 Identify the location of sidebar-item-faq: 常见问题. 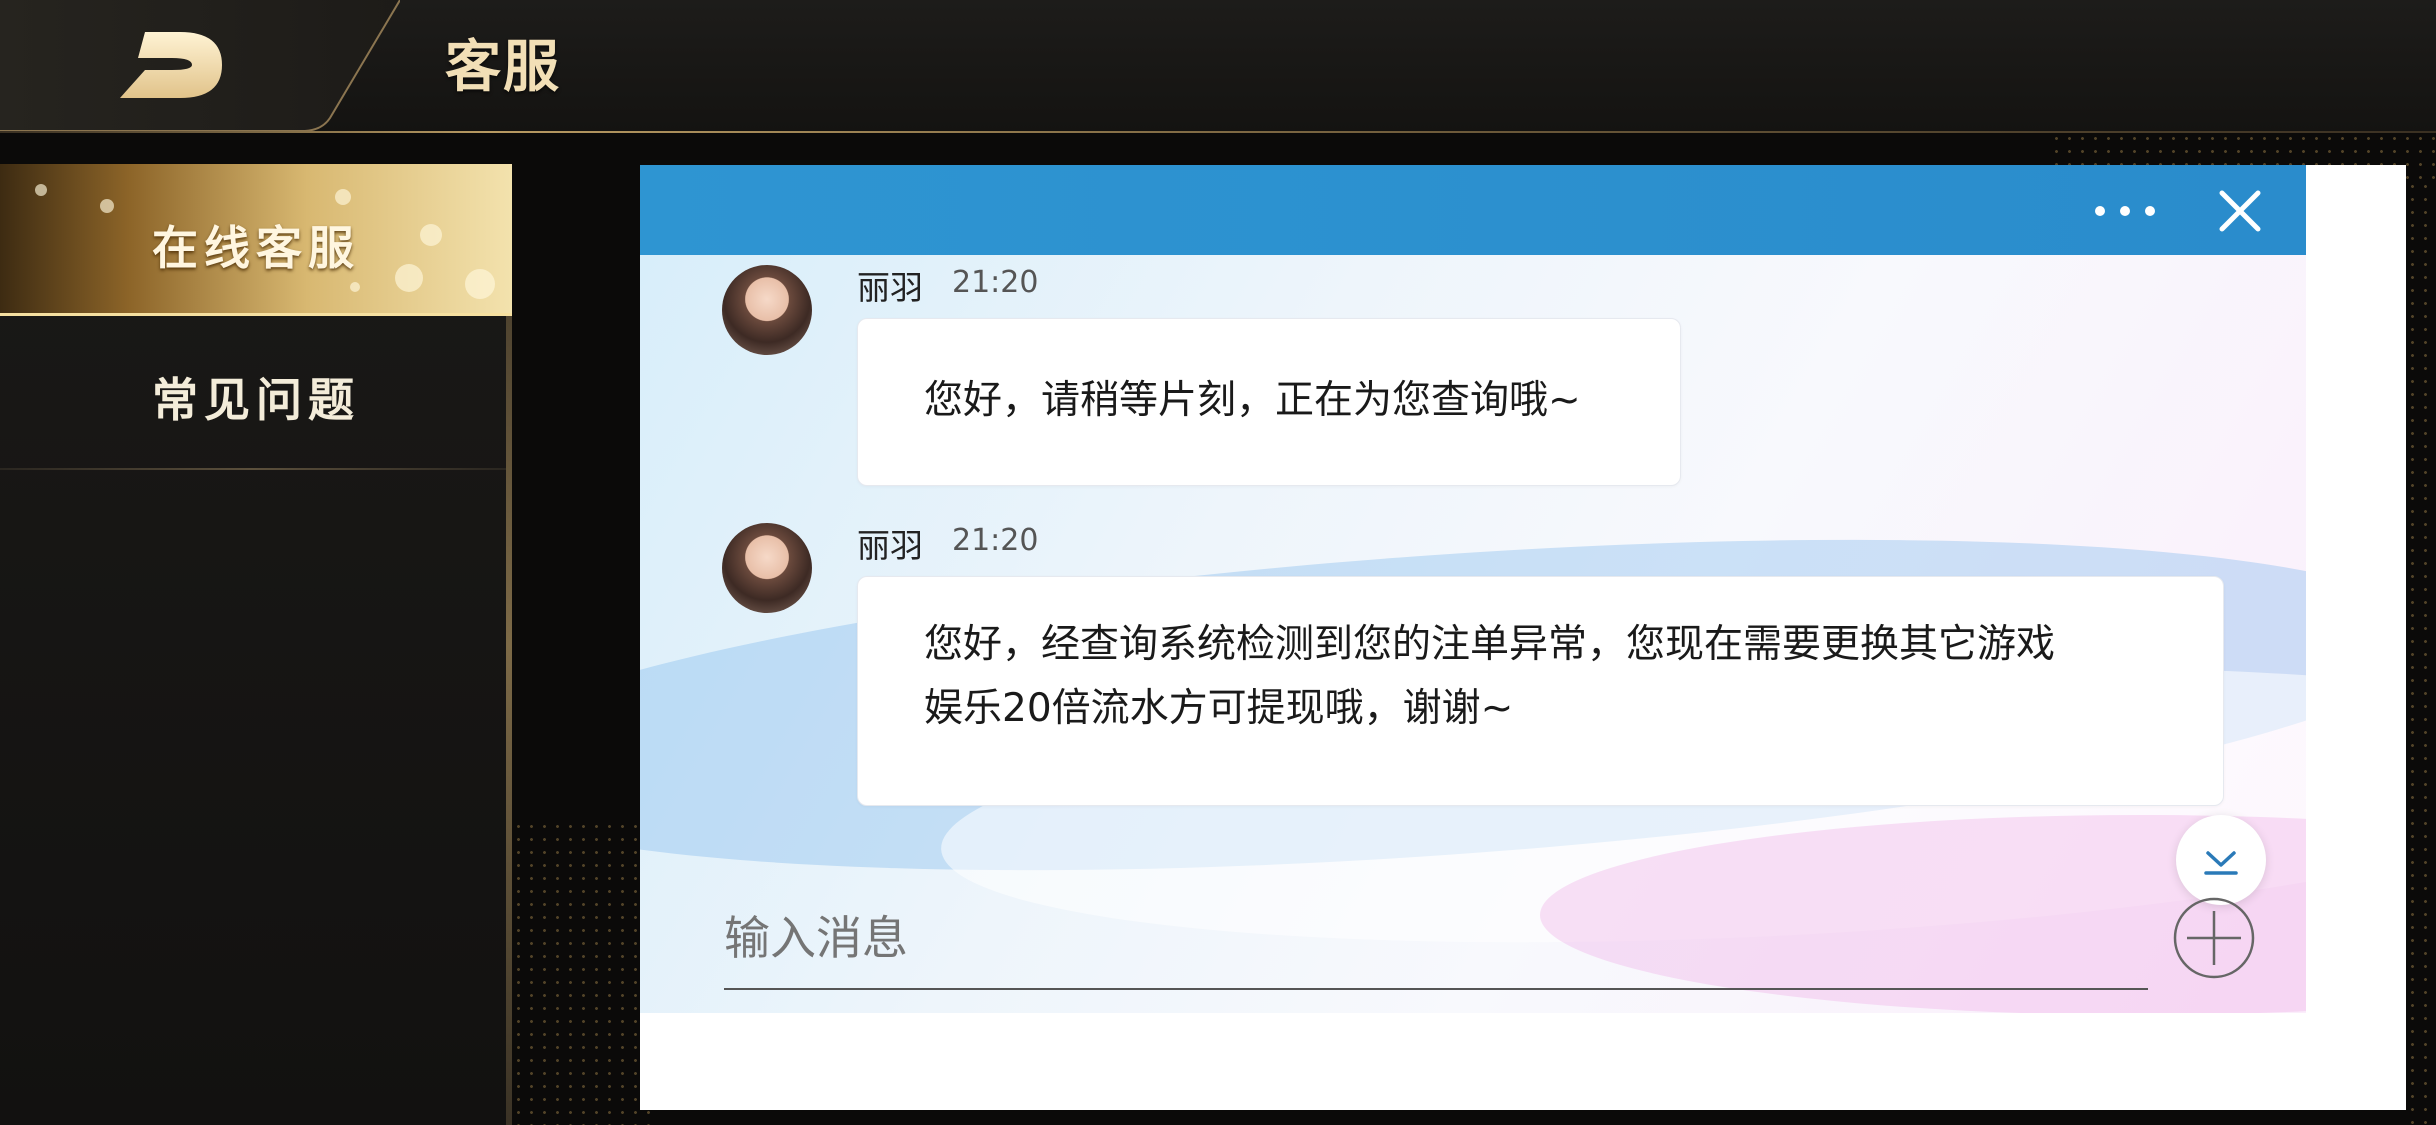
(253, 392).